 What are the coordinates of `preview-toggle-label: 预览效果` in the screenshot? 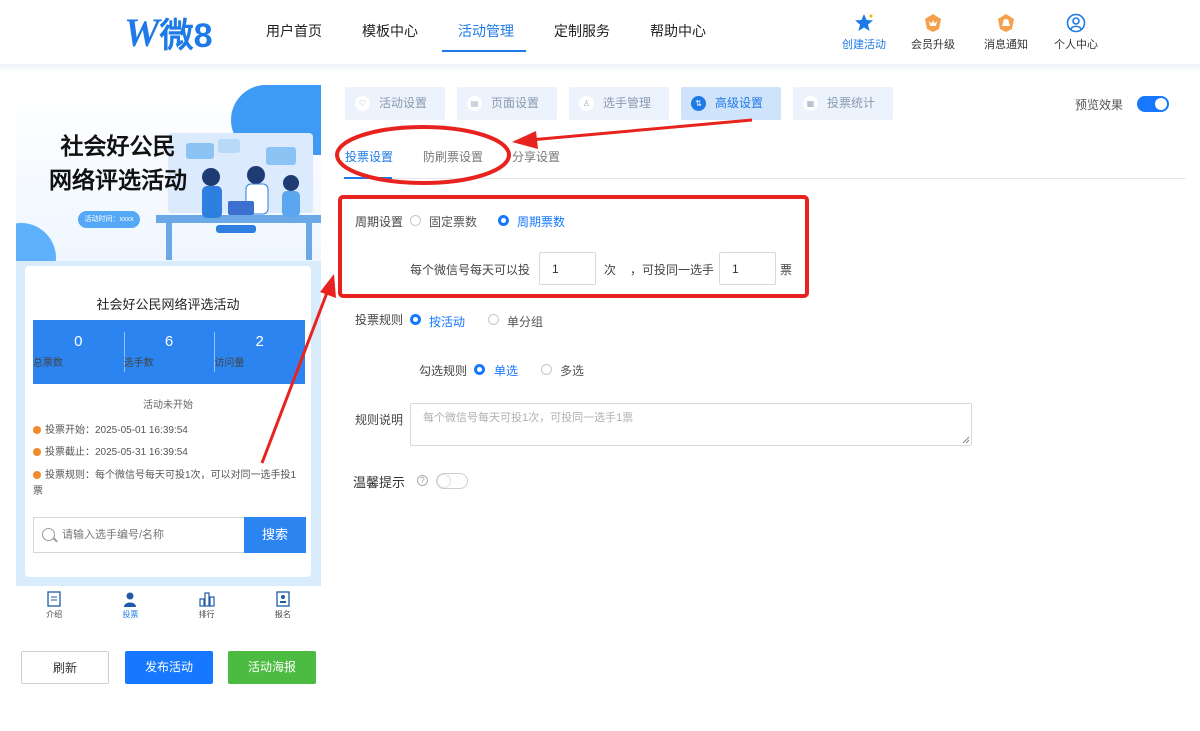 It's located at (1099, 105).